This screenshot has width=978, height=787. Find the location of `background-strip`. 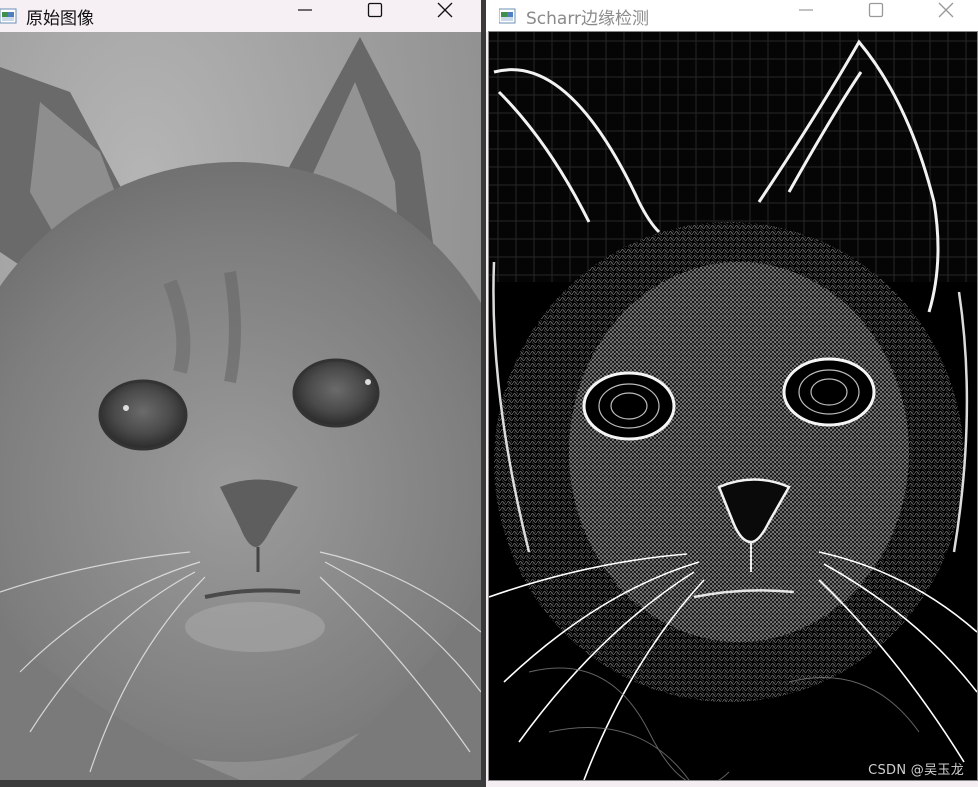

background-strip is located at coordinates (243, 783).